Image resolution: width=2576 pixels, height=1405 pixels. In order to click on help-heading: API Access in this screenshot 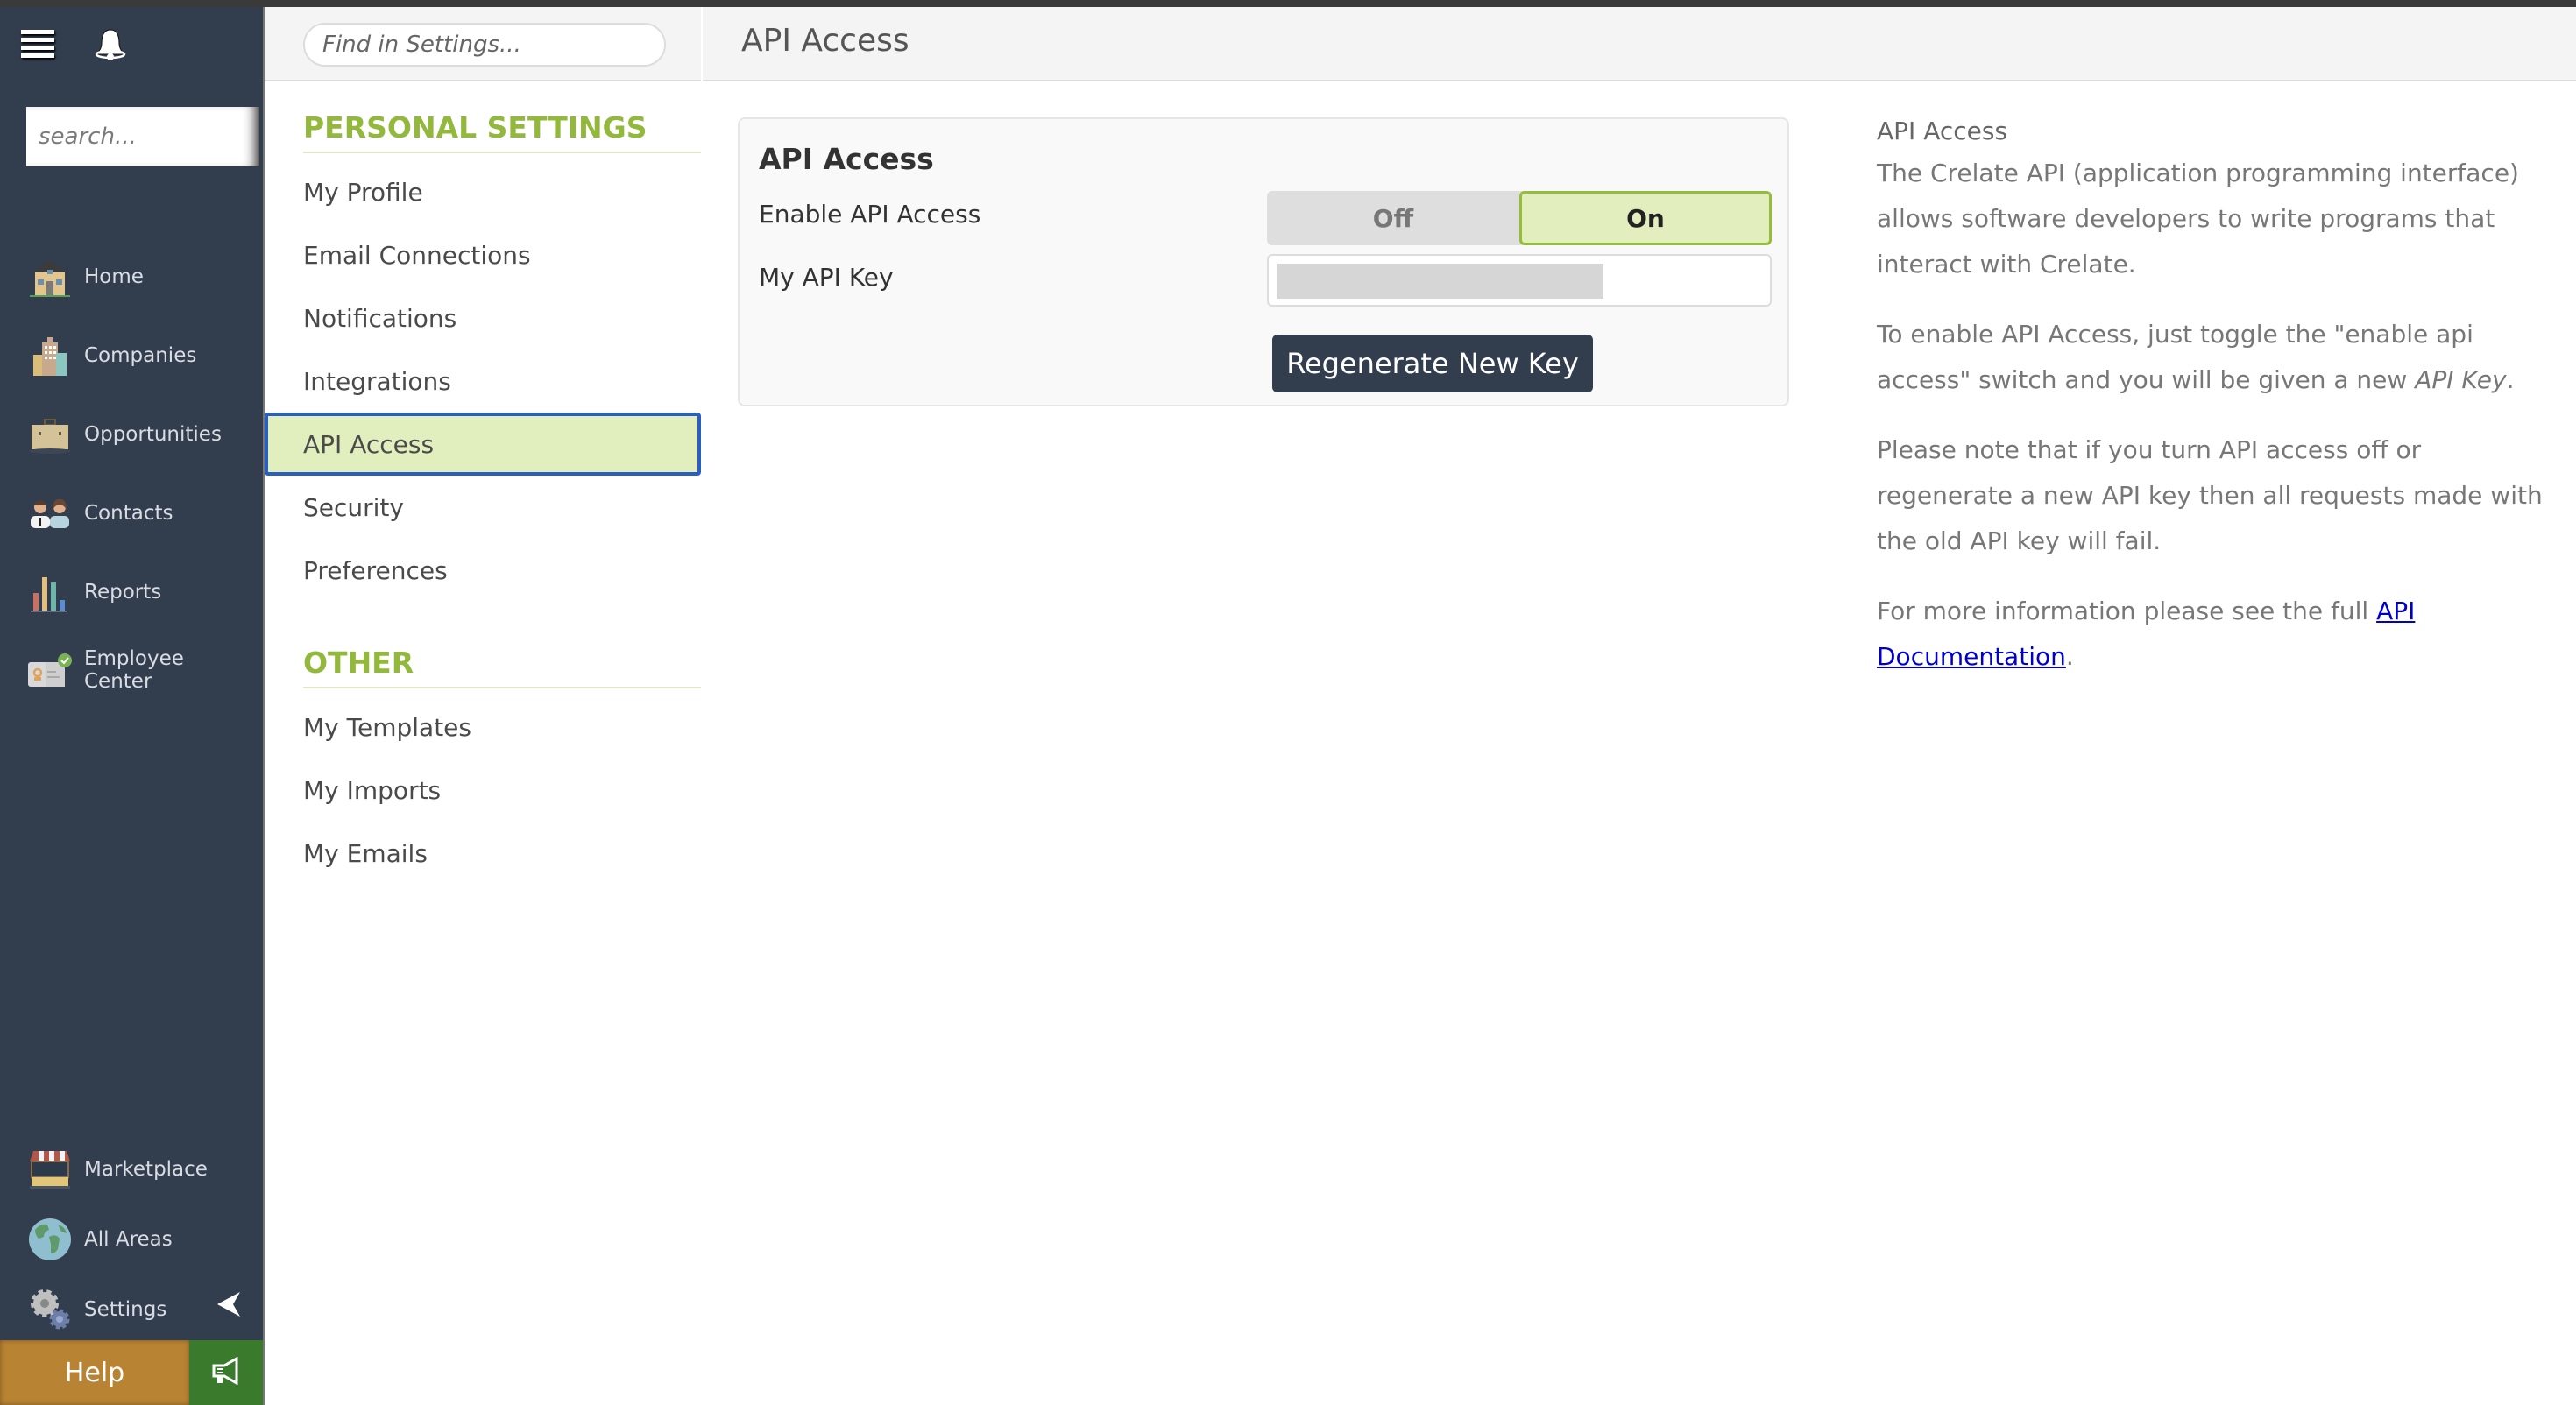, I will do `click(1942, 130)`.